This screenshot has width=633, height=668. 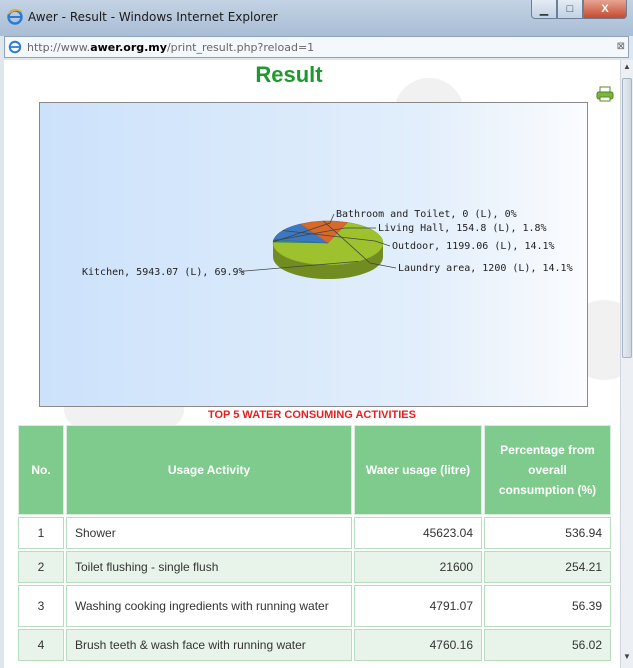 I want to click on pie-slice-label: Outdoor, 1199.06 (L), 14.1%, so click(x=473, y=246).